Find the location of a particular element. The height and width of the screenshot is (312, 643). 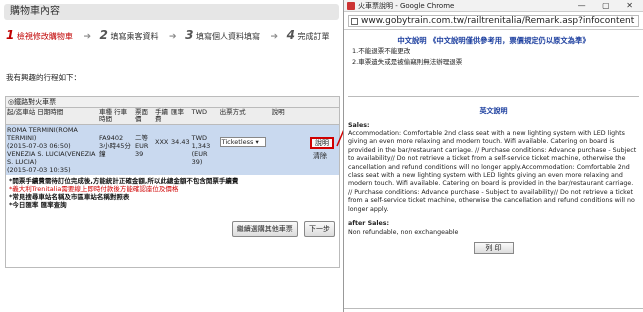

window-title: 火車票說明 - Google Chrome is located at coordinates (406, 6).